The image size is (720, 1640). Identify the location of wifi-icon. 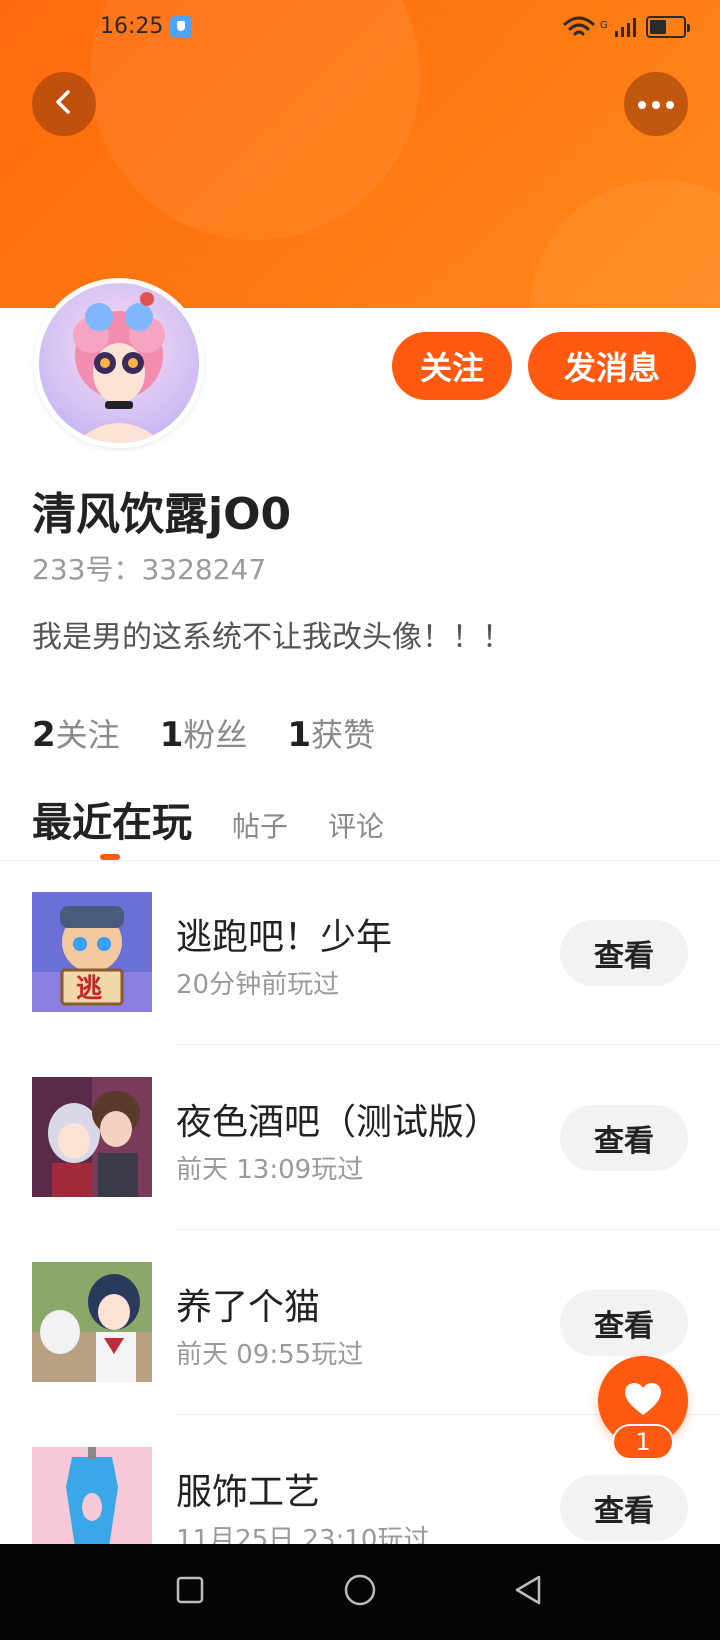
(579, 29).